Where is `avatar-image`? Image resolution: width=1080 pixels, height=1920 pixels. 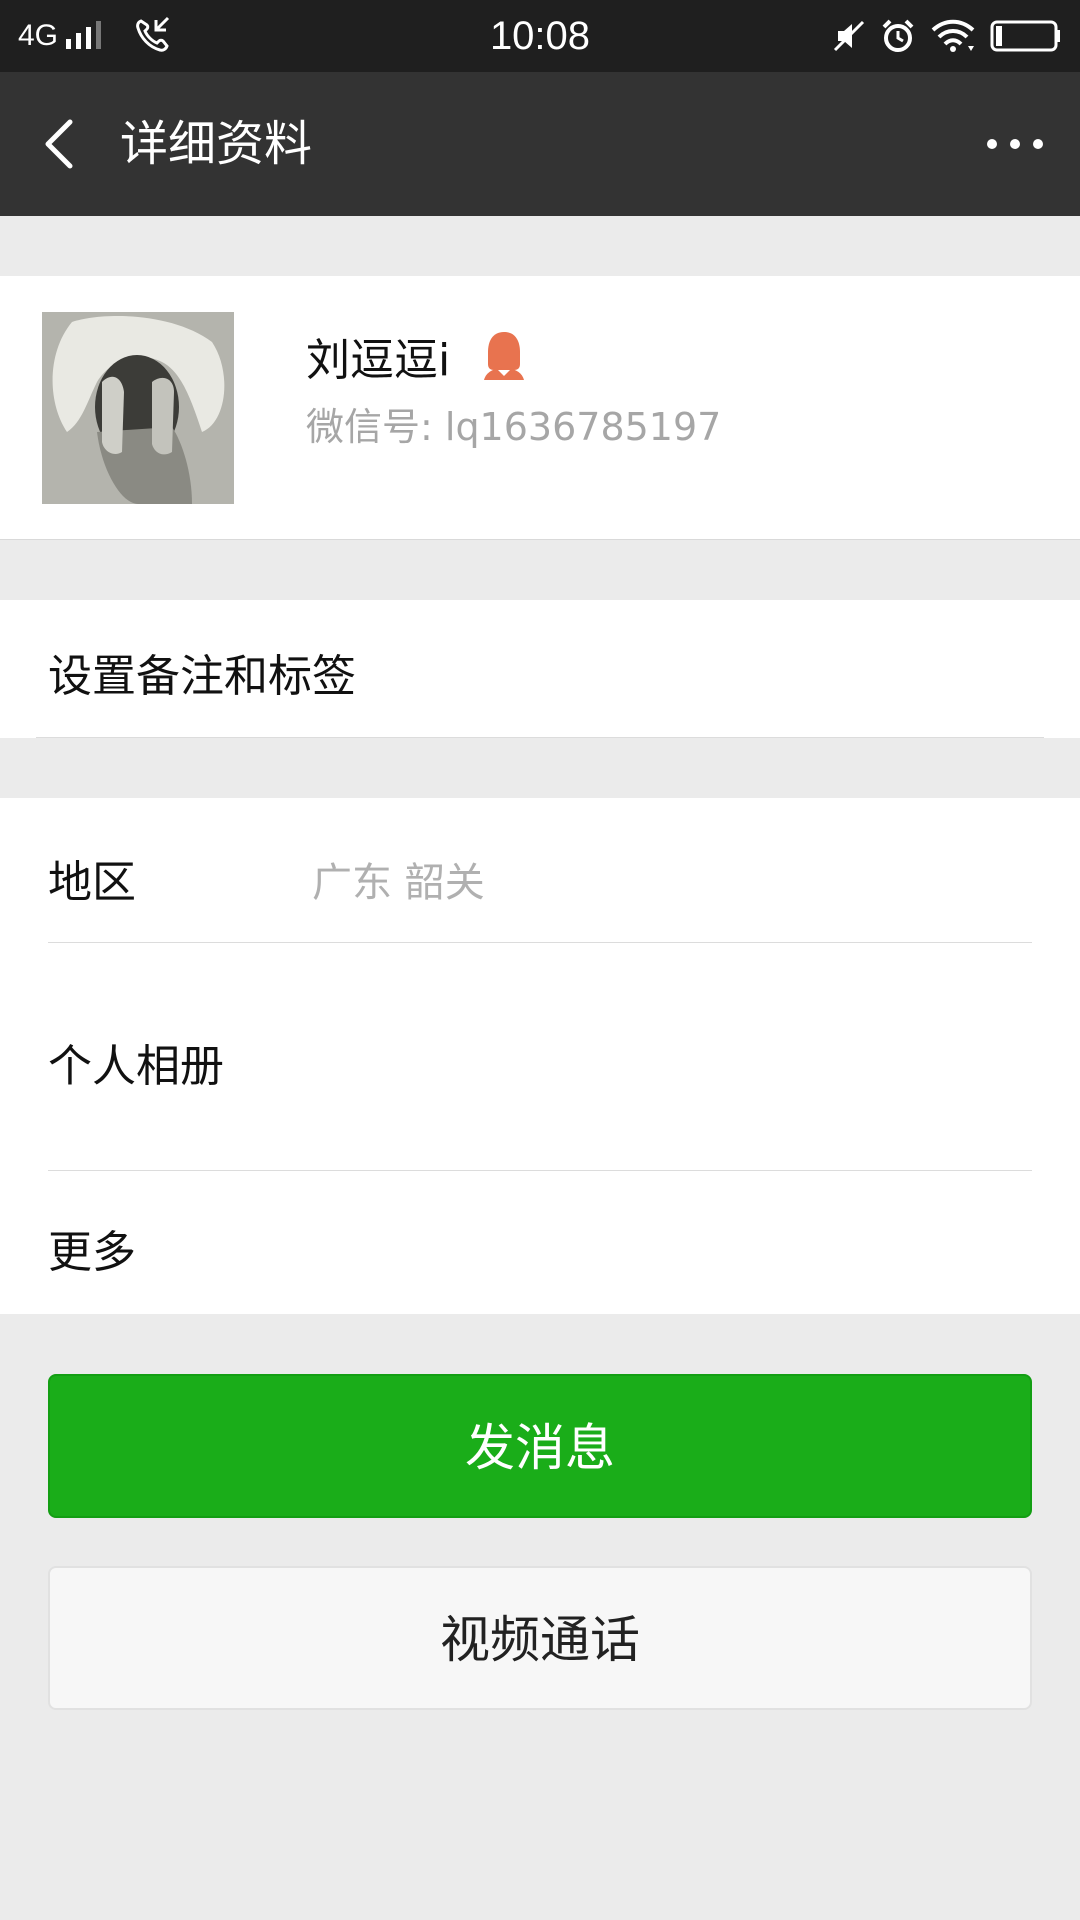 avatar-image is located at coordinates (138, 408).